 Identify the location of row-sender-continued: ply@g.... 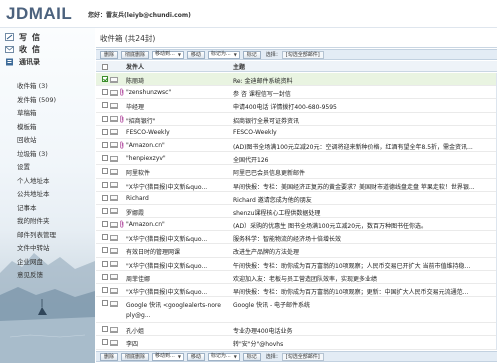
(178, 315).